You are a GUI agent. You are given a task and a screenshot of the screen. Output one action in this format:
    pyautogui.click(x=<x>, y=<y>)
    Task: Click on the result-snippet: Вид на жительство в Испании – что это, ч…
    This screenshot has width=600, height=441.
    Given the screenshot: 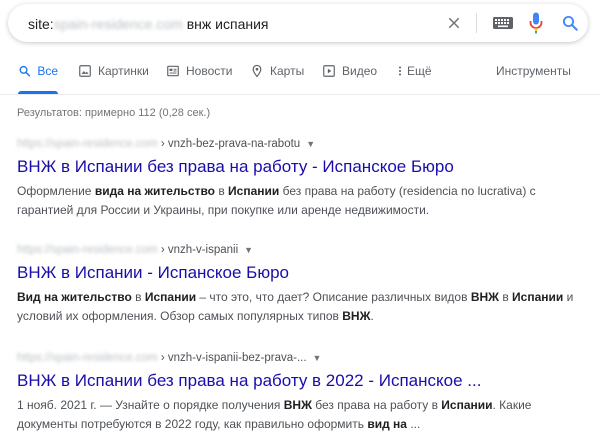 What is the action you would take?
    pyautogui.click(x=304, y=307)
    